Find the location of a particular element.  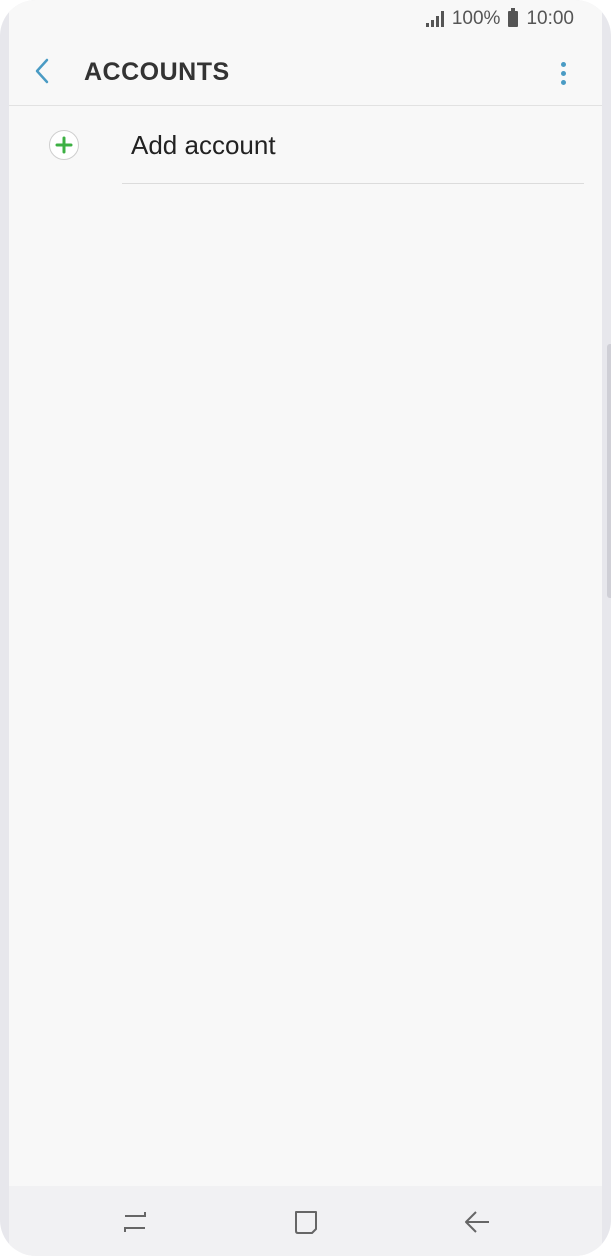

side-edge is located at coordinates (609, 471).